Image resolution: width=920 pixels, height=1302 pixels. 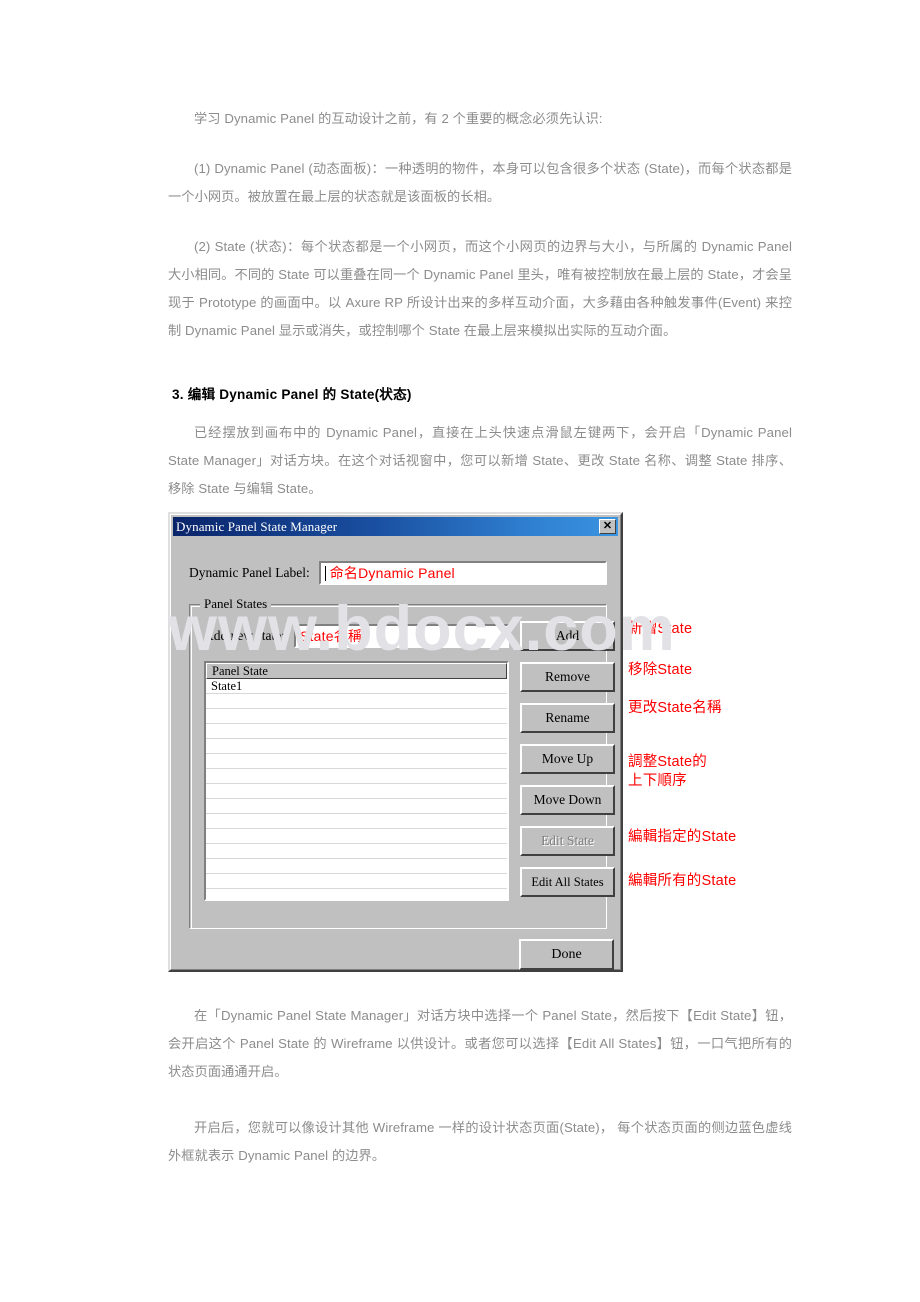 What do you see at coordinates (682, 881) in the screenshot?
I see `annotation-edit-all-states: 編輯所有的State` at bounding box center [682, 881].